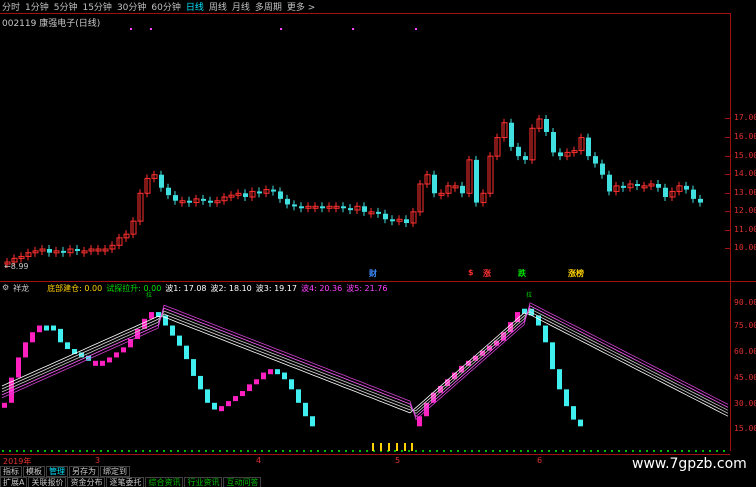 Image resolution: width=756 pixels, height=487 pixels. Describe the element at coordinates (373, 273) in the screenshot. I see `event-marker-finance: 财` at that location.